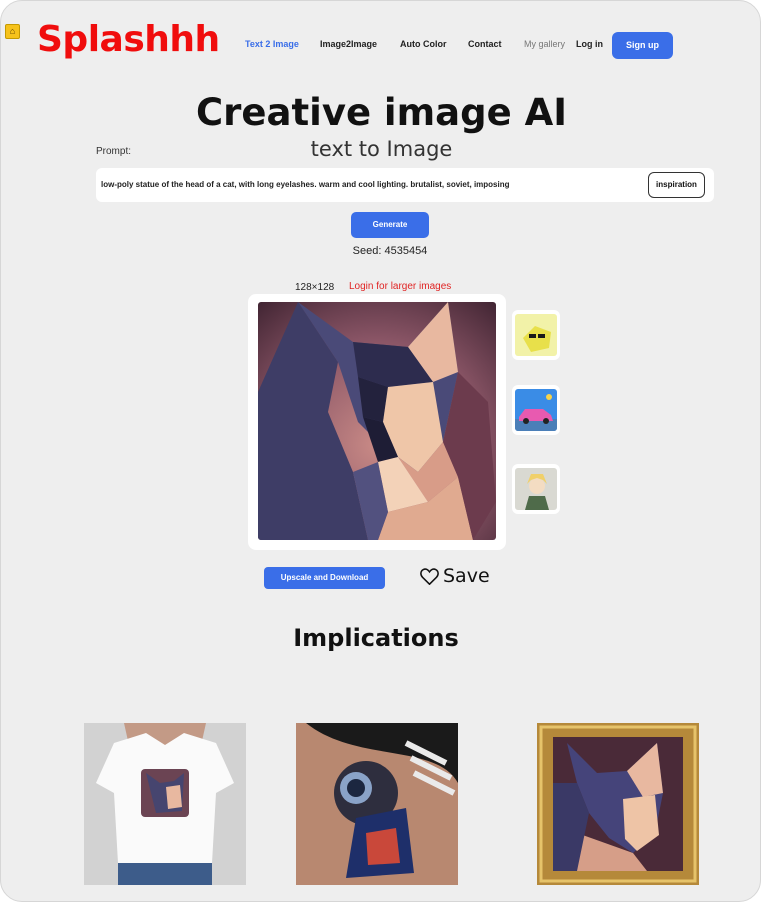 The height and width of the screenshot is (902, 761). What do you see at coordinates (423, 44) in the screenshot?
I see `nav-auto-color: Auto Color` at bounding box center [423, 44].